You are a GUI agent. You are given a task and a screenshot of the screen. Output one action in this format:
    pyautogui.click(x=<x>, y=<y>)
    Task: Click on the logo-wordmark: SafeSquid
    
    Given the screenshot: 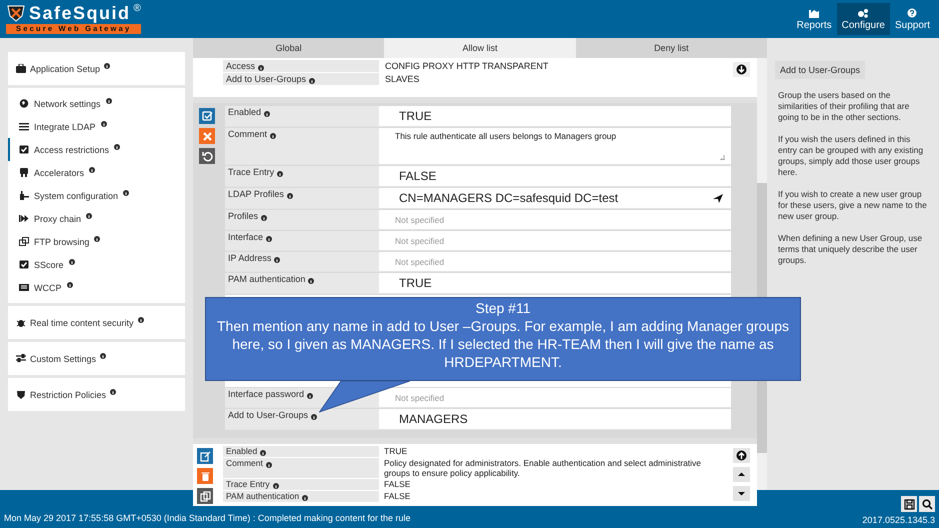 What is the action you would take?
    pyautogui.click(x=80, y=13)
    